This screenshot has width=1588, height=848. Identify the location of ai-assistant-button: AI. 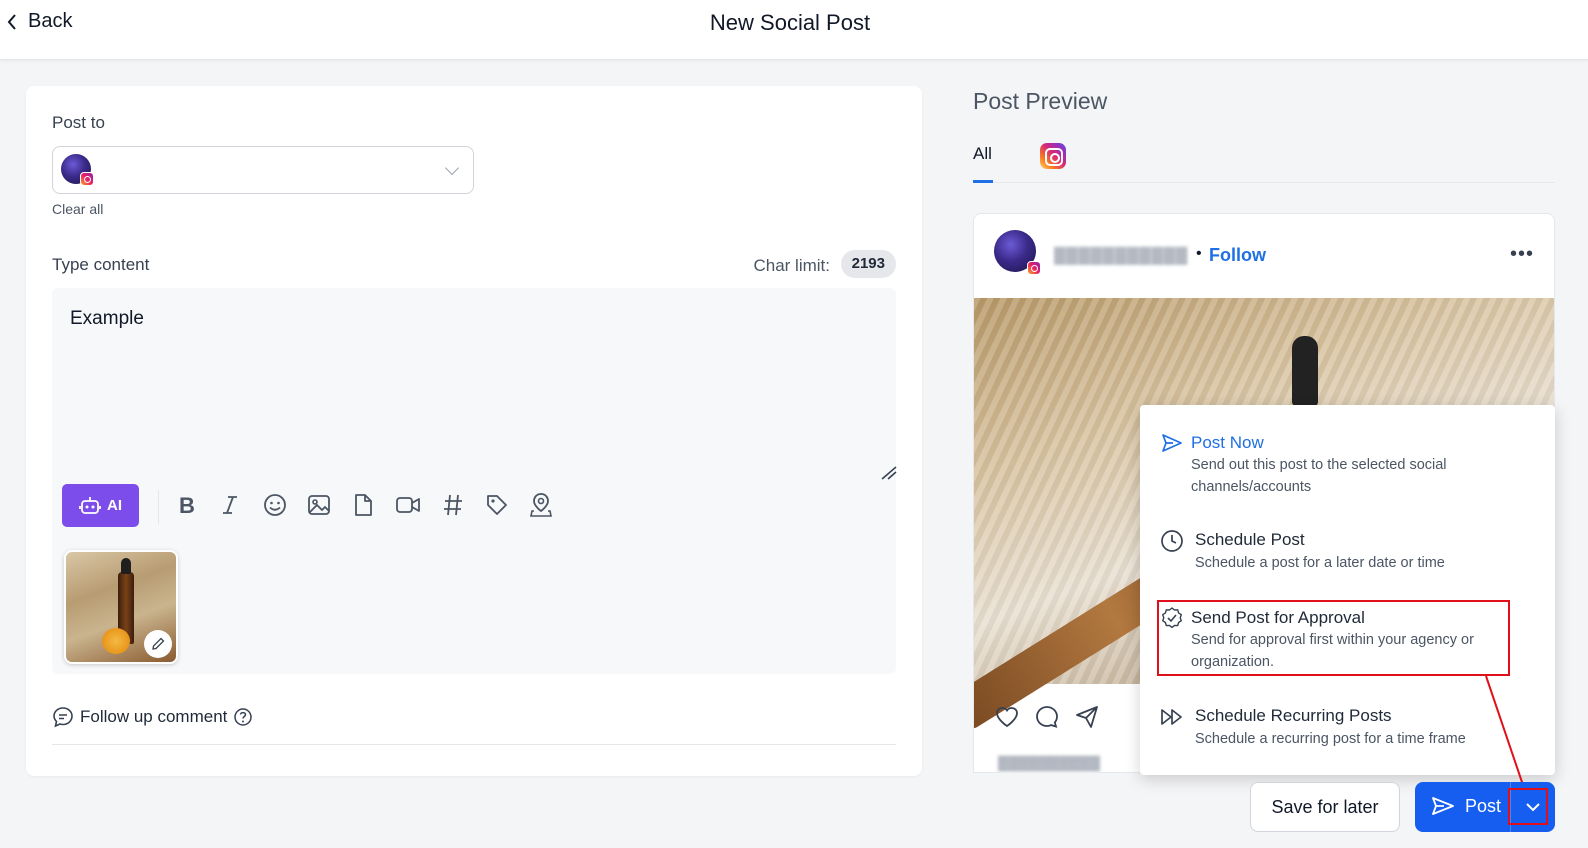
(100, 505).